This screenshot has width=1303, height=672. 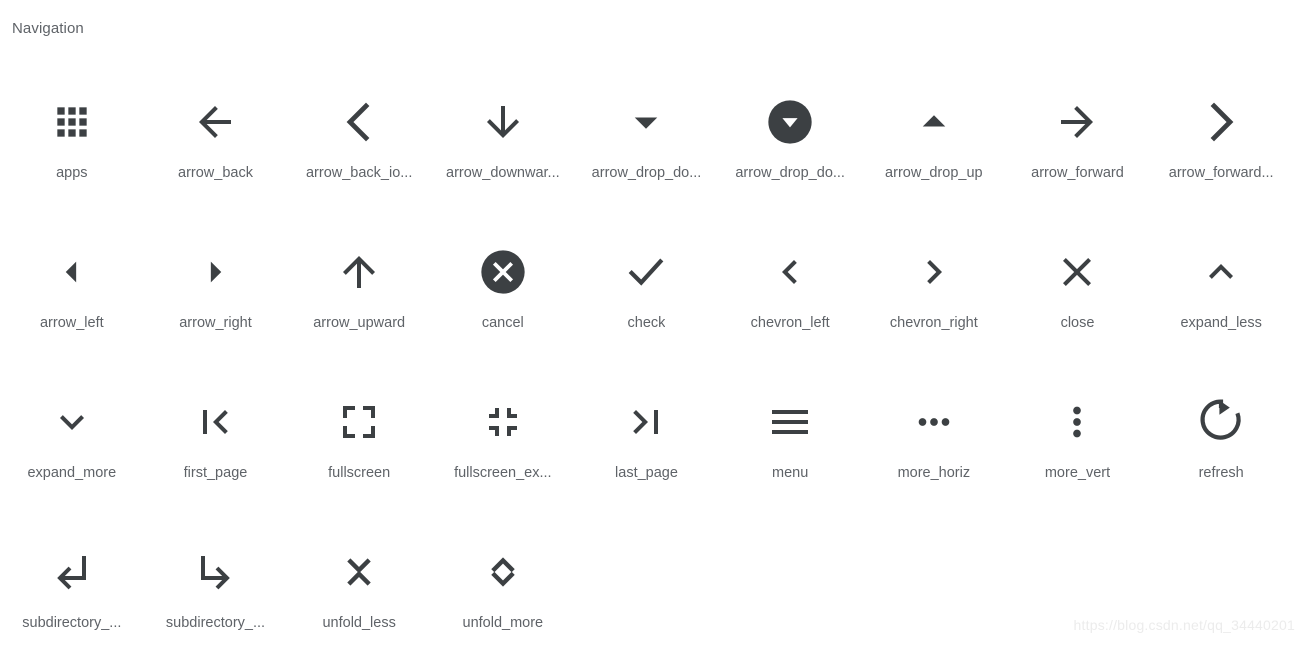 What do you see at coordinates (1077, 272) in the screenshot?
I see `close-icon` at bounding box center [1077, 272].